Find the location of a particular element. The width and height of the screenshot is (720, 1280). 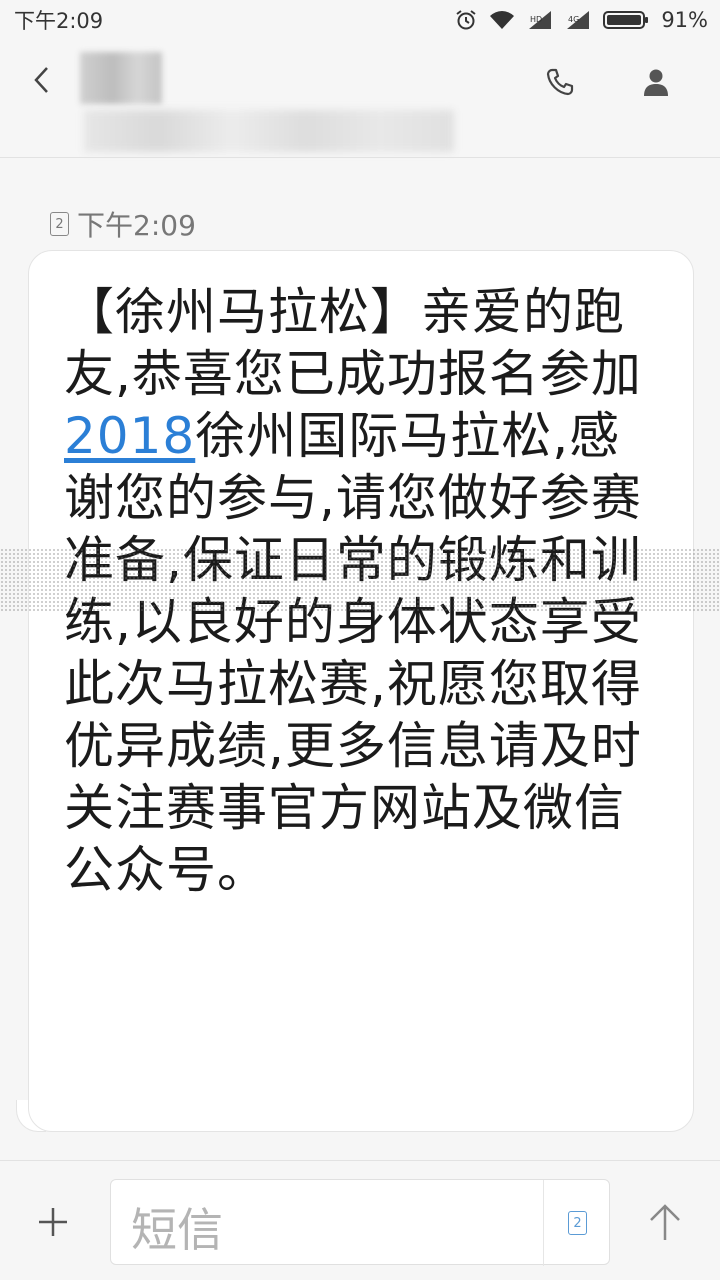

contact-info-button is located at coordinates (656, 82).